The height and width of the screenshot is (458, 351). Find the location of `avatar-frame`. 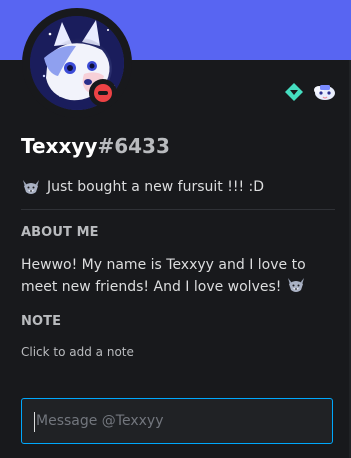

avatar-frame is located at coordinates (77, 63).